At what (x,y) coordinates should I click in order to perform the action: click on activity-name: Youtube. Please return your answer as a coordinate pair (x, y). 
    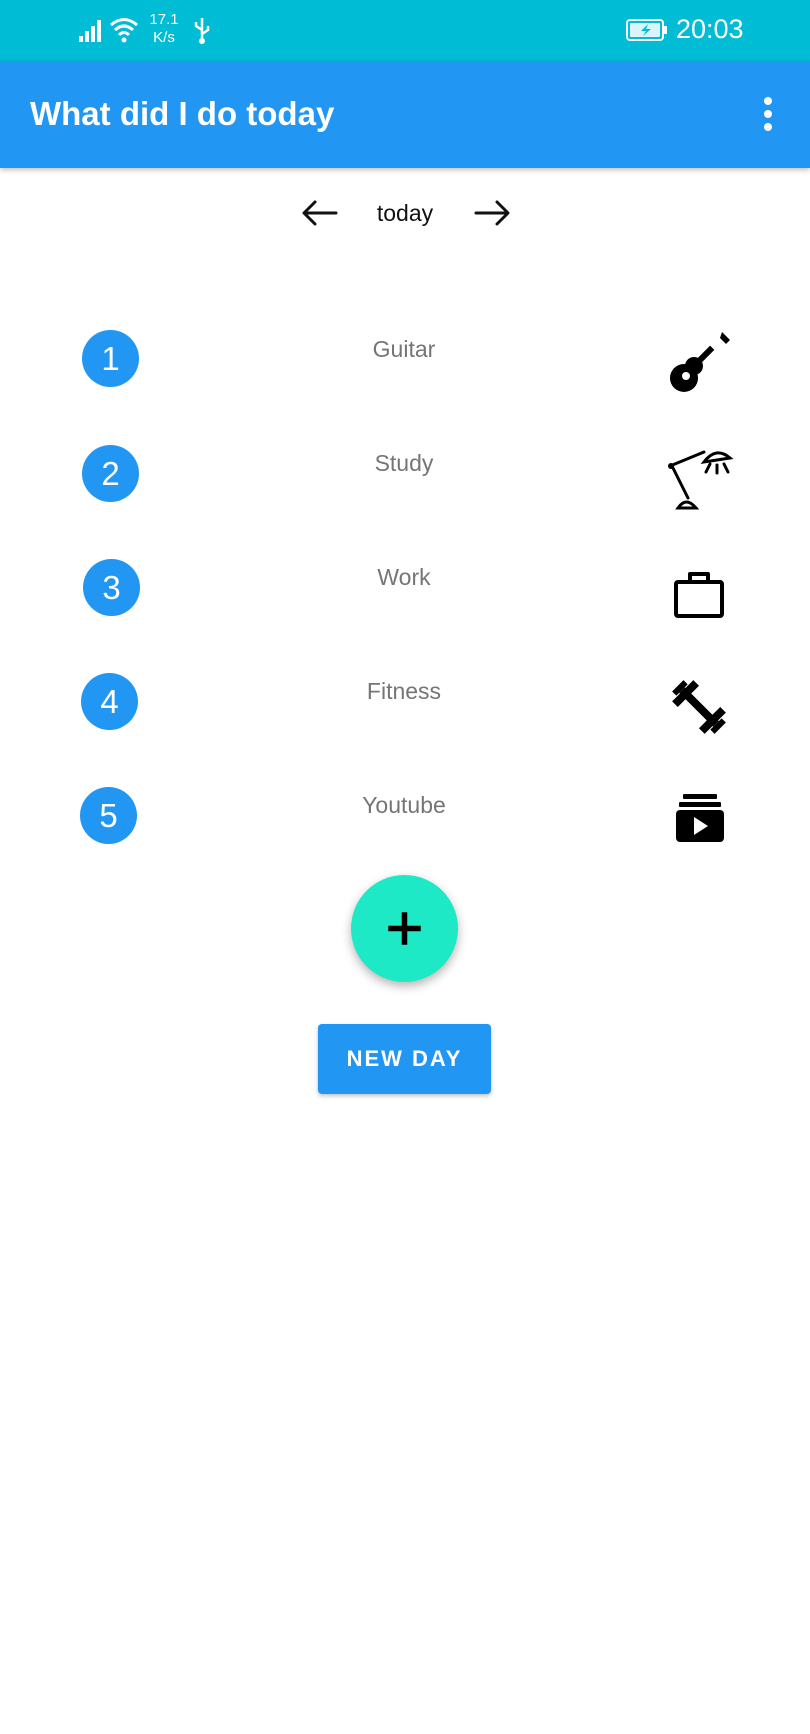
    Looking at the image, I should click on (404, 805).